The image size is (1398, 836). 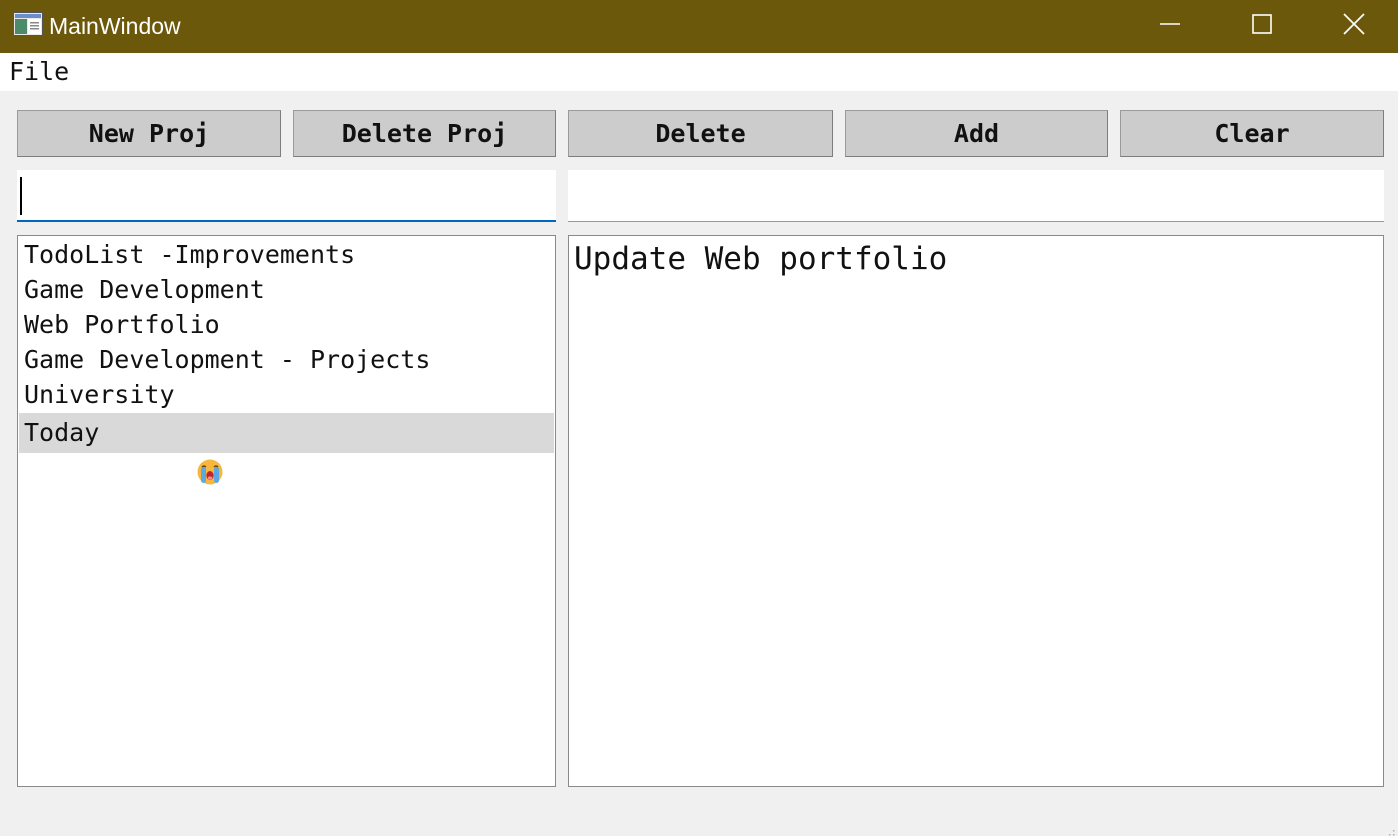 What do you see at coordinates (286, 289) in the screenshot?
I see `project-list-item: Game Development` at bounding box center [286, 289].